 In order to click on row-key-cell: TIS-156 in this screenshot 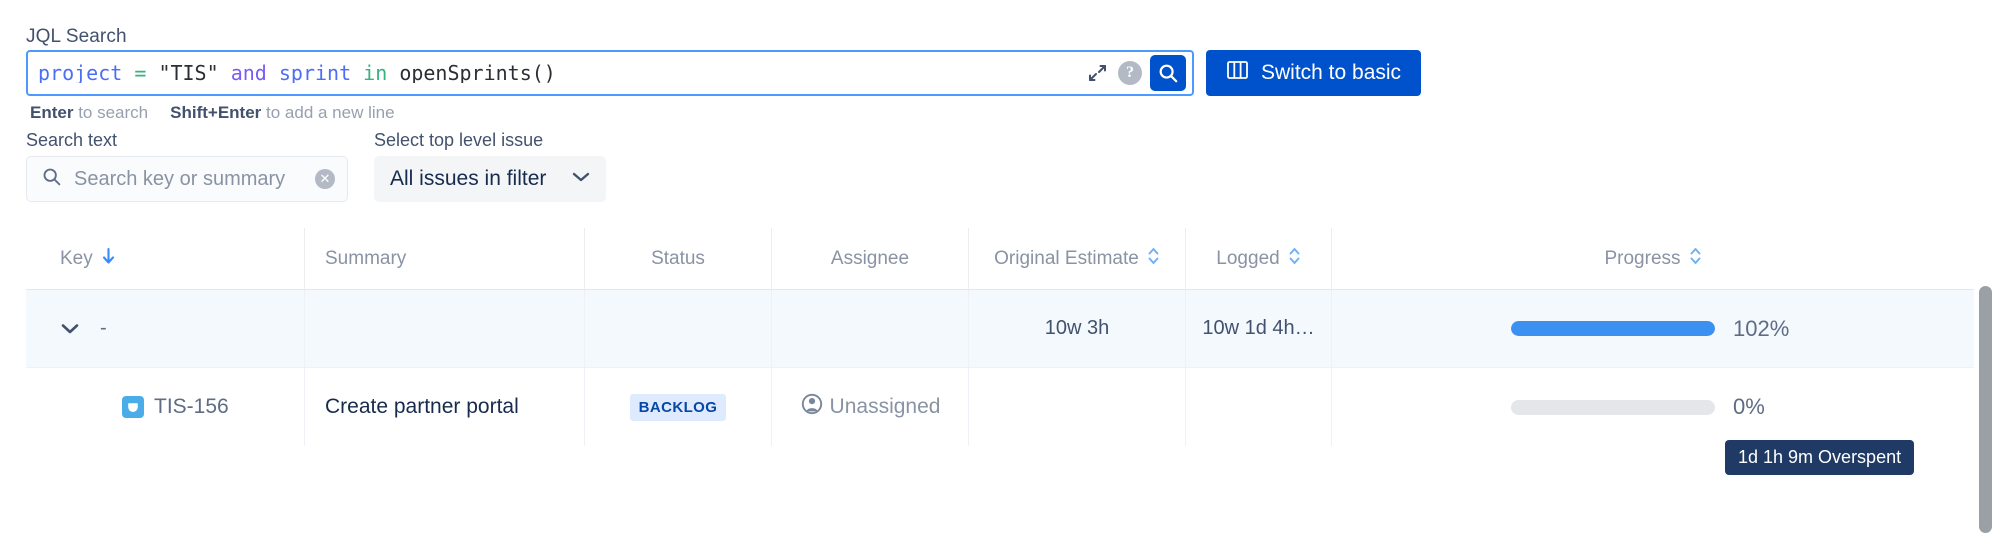, I will do `click(165, 407)`.